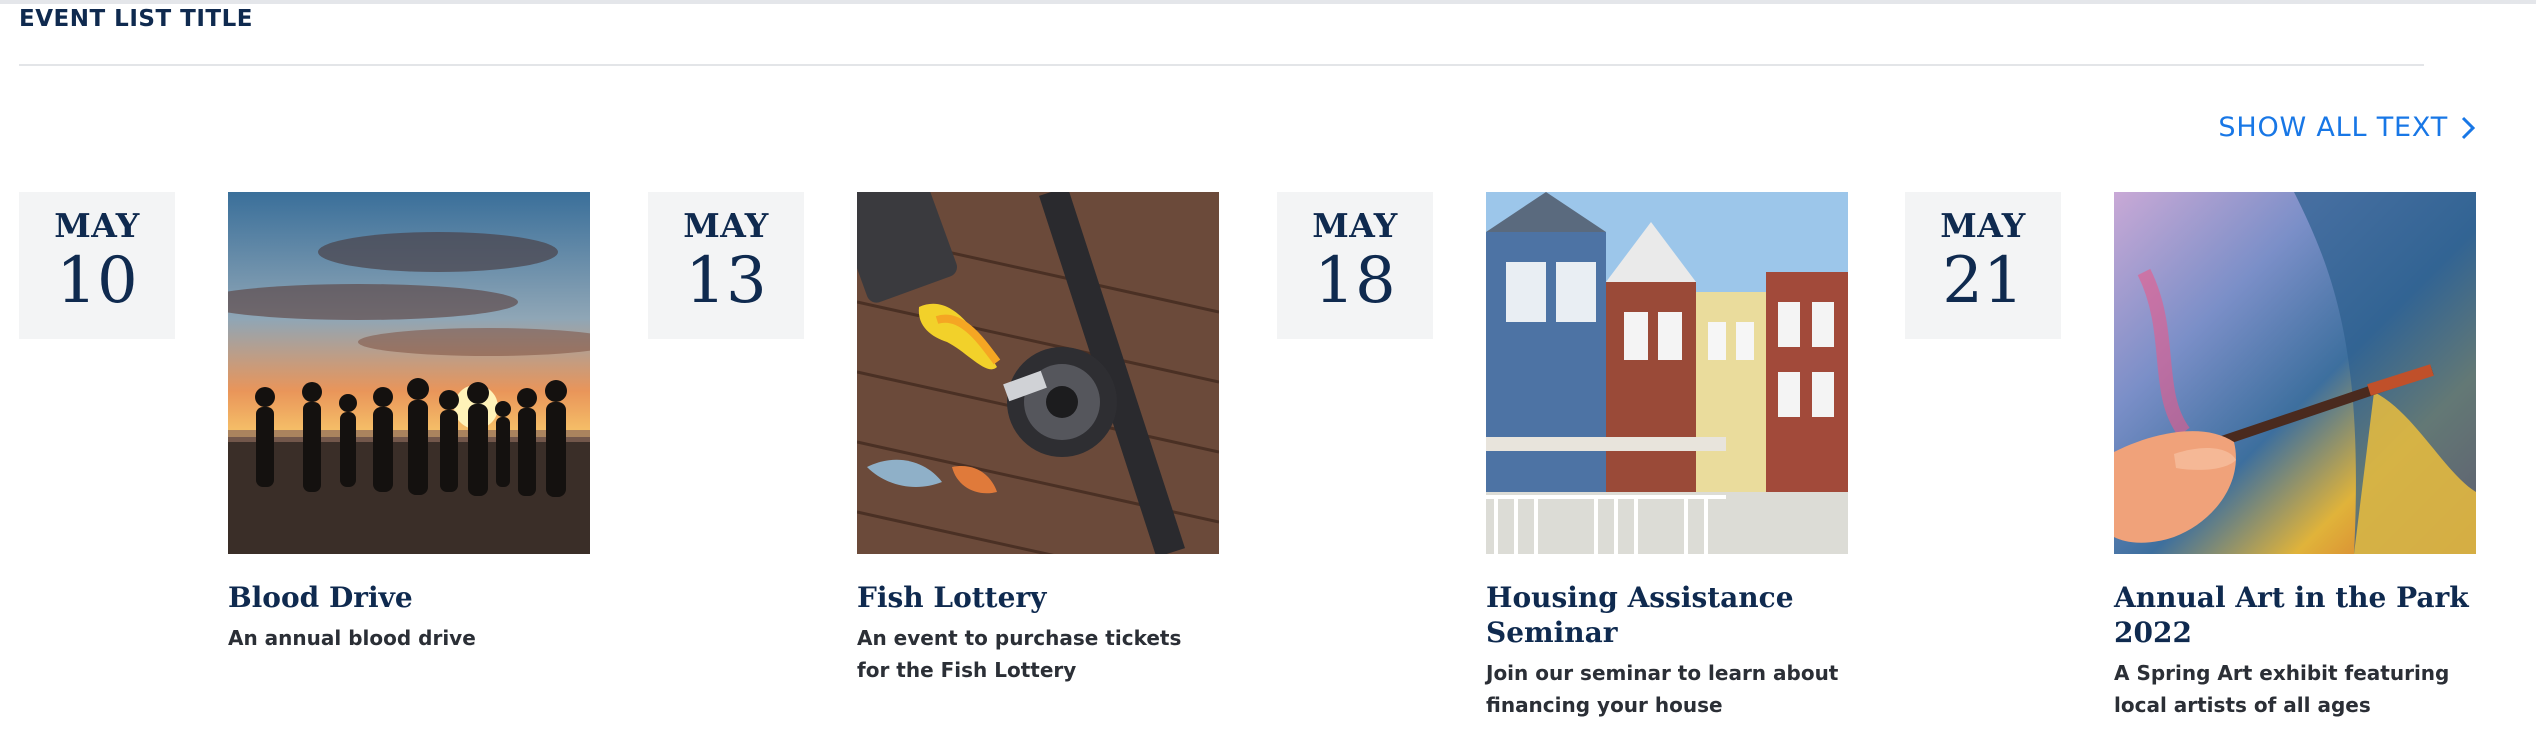 Image resolution: width=2536 pixels, height=756 pixels. I want to click on event-title-link: Blood Drive, so click(409, 597).